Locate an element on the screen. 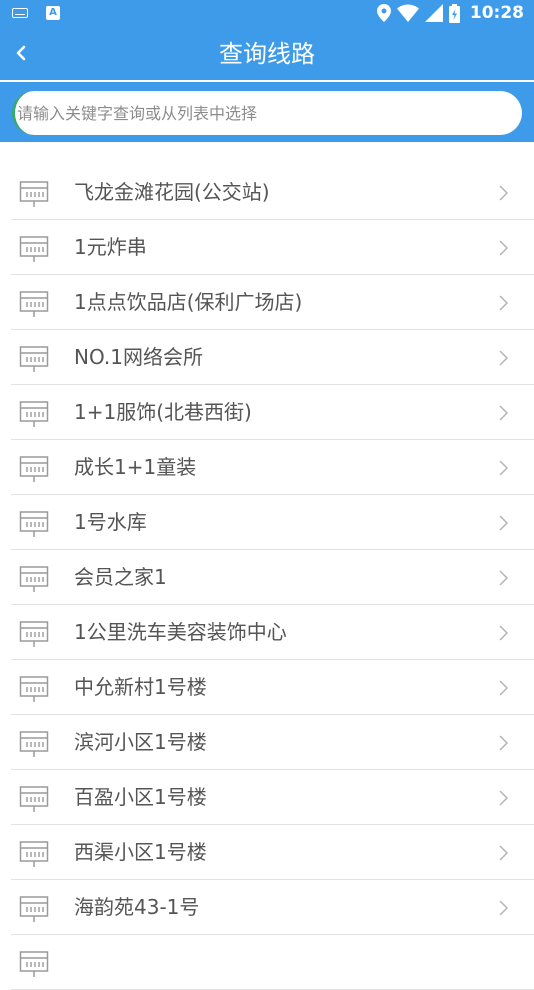  list-item: NO.1网络会所 is located at coordinates (272, 357).